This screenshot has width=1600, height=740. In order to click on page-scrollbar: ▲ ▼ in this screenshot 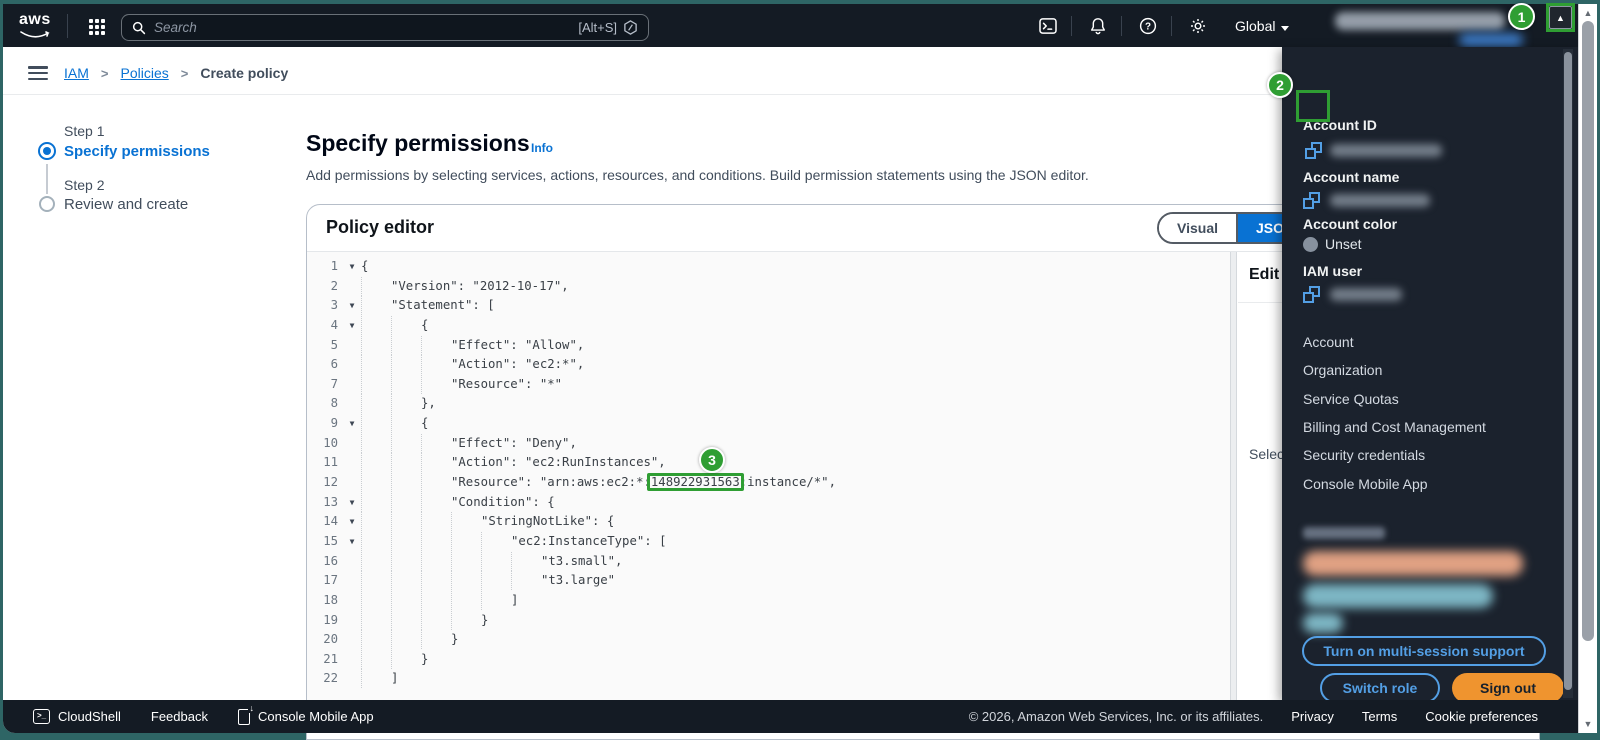, I will do `click(1587, 368)`.